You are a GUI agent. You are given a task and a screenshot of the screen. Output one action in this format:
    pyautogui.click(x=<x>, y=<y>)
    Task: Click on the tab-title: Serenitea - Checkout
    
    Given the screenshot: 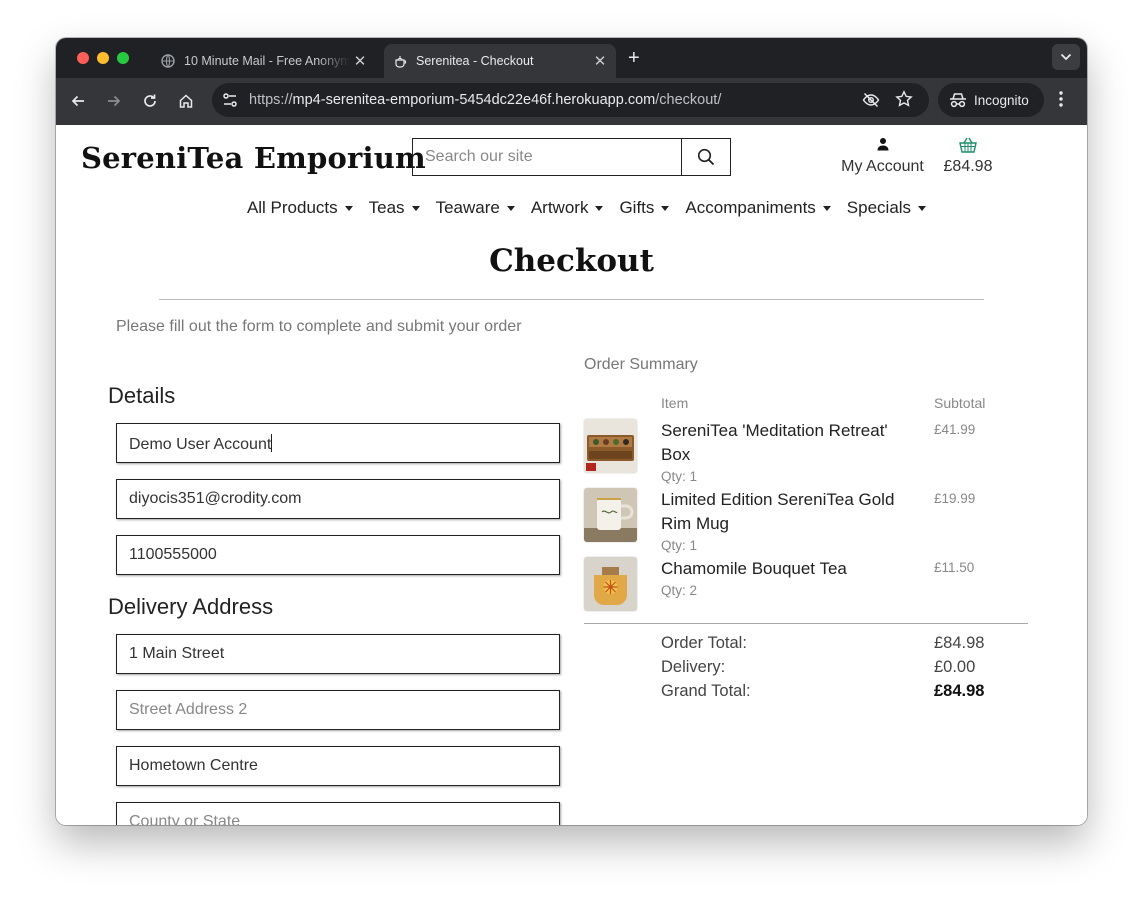 What is the action you would take?
    pyautogui.click(x=475, y=61)
    